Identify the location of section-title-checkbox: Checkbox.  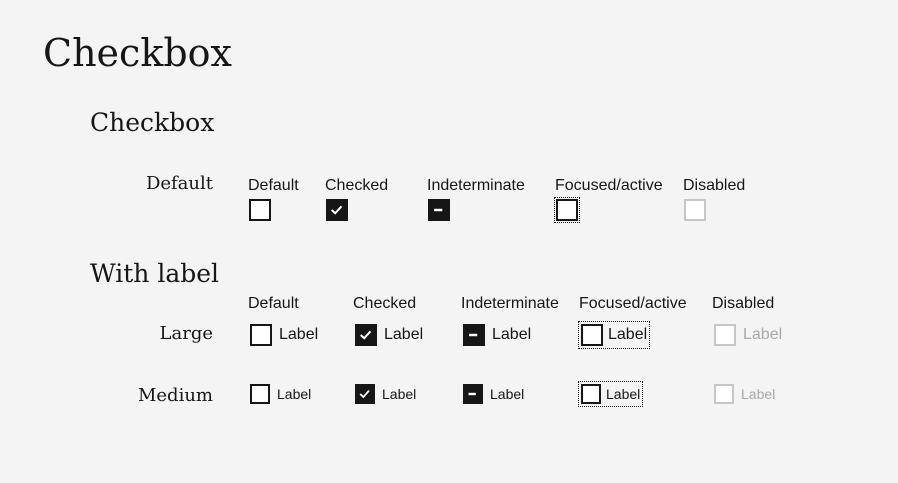
(152, 122).